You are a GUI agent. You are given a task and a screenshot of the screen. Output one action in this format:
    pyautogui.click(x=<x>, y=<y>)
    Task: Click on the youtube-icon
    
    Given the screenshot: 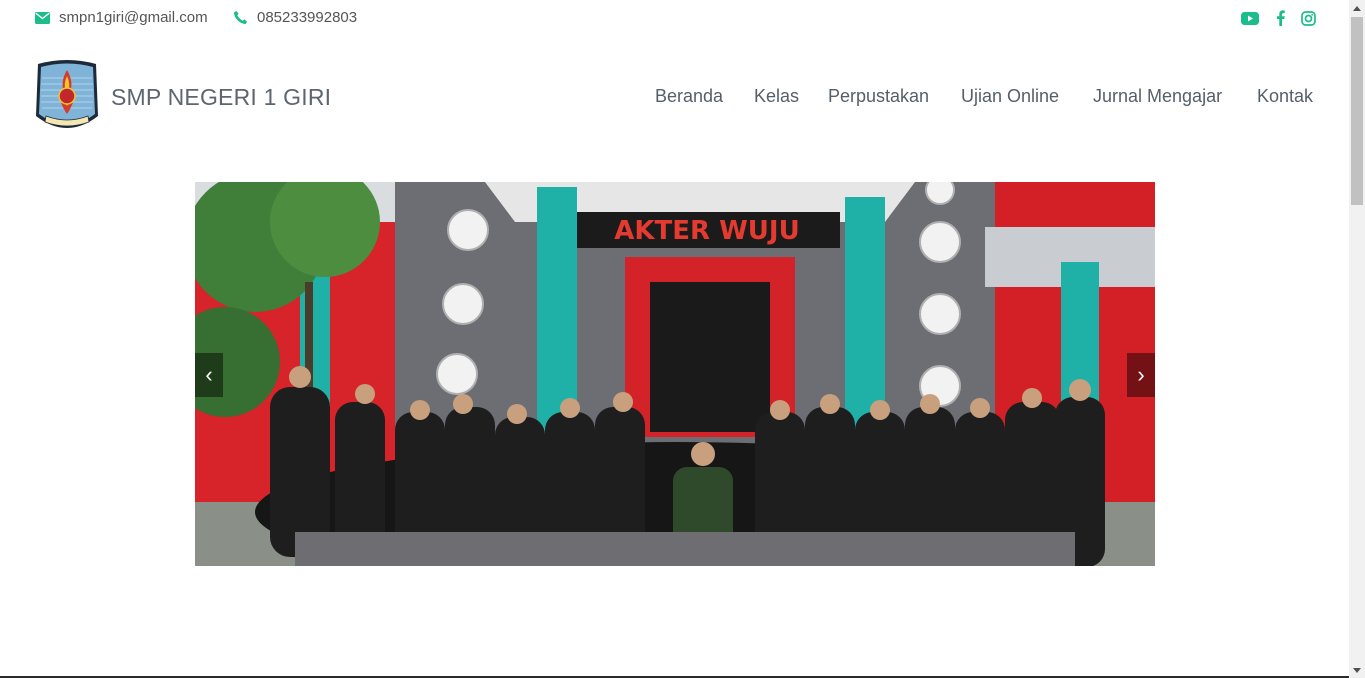 What is the action you would take?
    pyautogui.click(x=1250, y=18)
    